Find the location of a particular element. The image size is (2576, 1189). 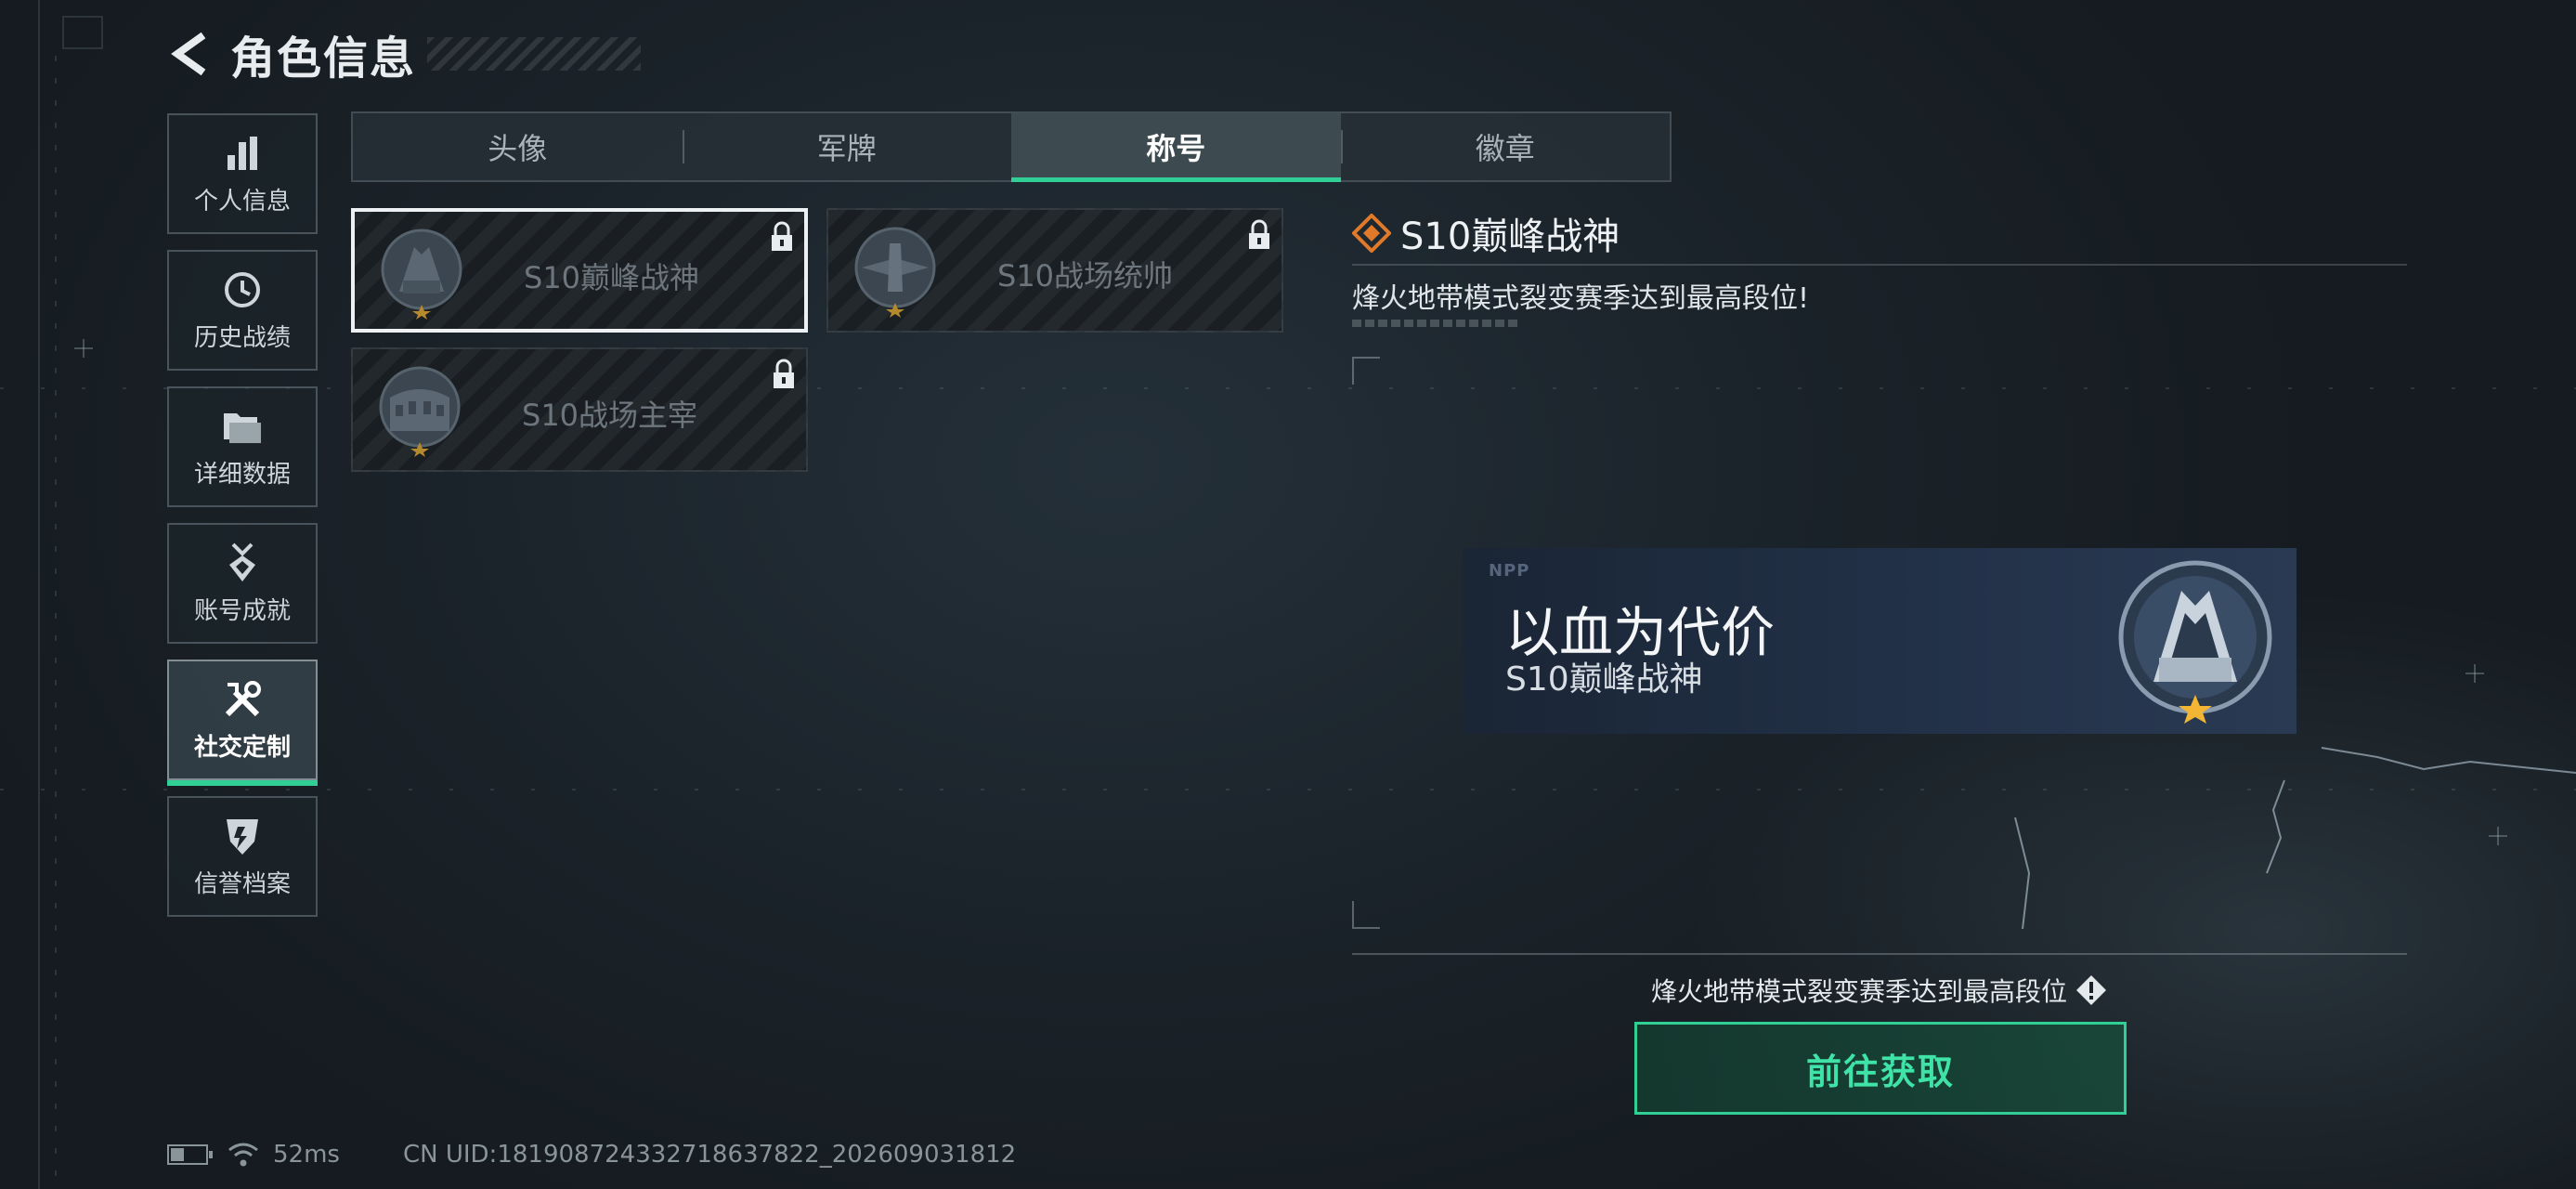

medal-icon is located at coordinates (243, 563).